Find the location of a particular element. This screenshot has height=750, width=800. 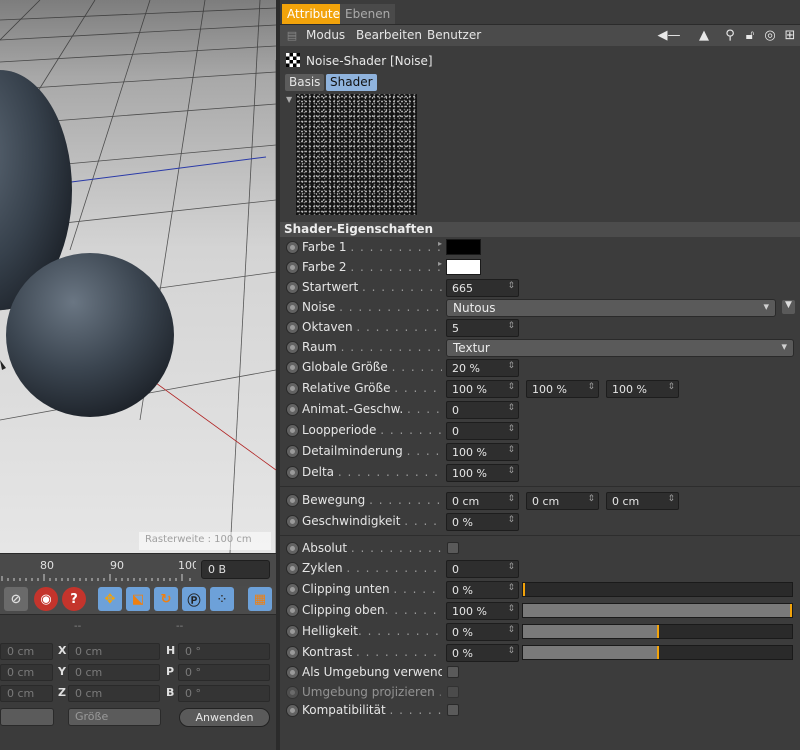

als-umgebung-checkbox is located at coordinates (453, 672).